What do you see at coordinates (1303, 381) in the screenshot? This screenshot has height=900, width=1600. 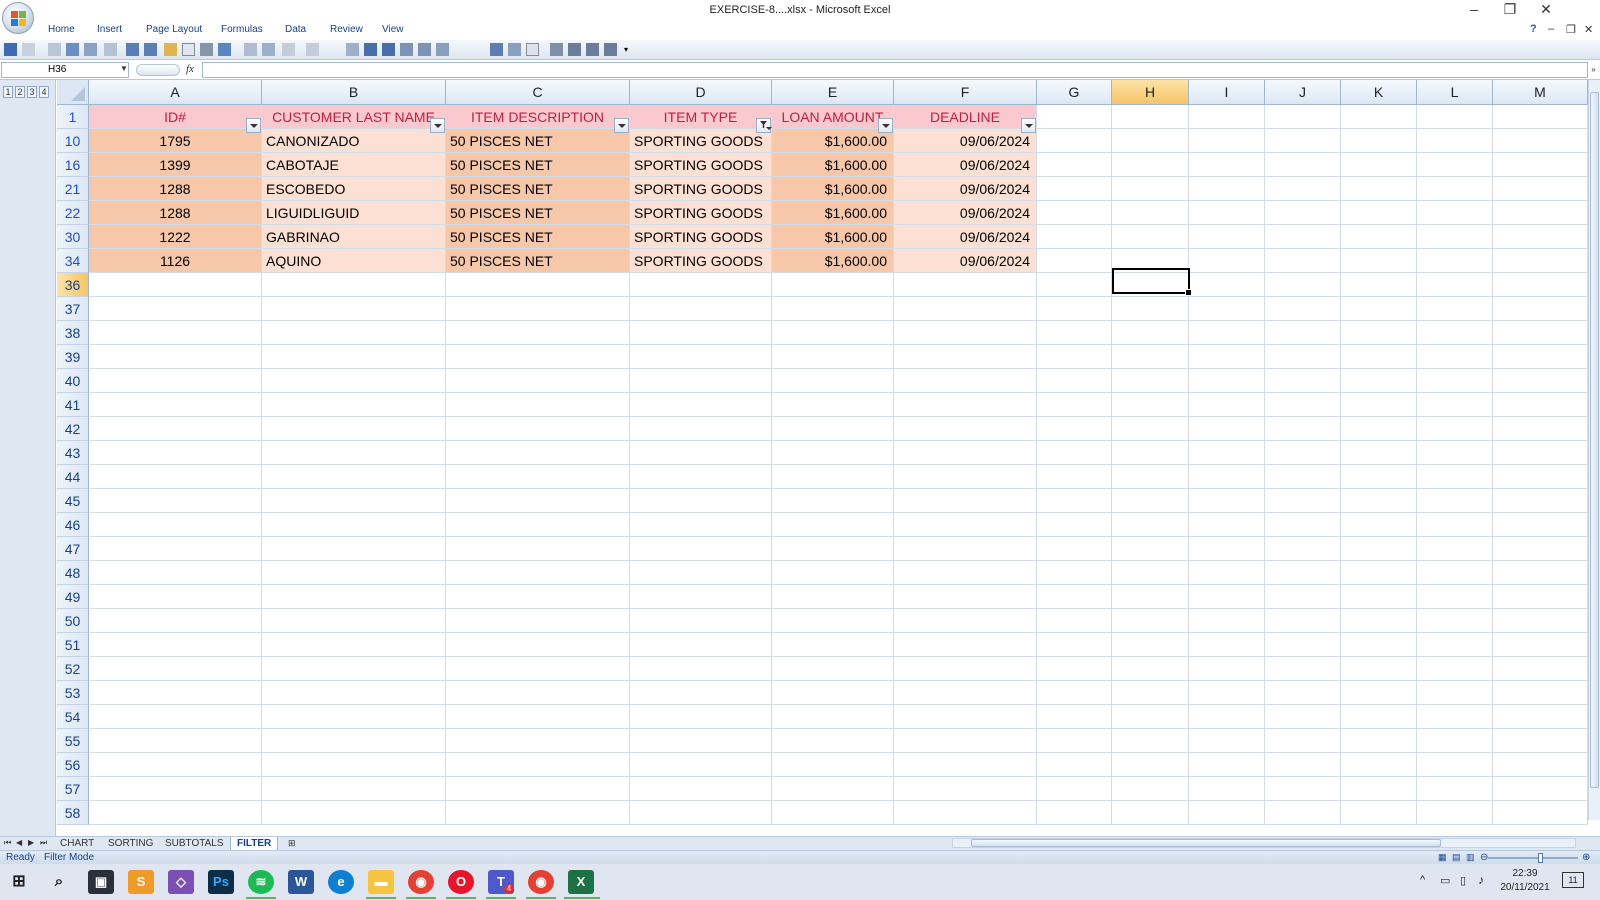 I see `cell-j40` at bounding box center [1303, 381].